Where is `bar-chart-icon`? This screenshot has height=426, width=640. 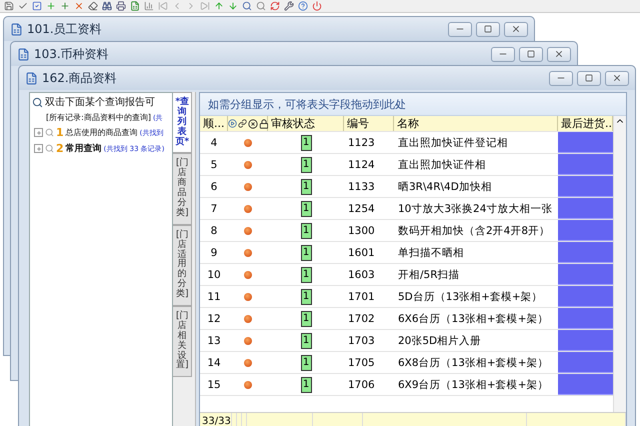
bar-chart-icon is located at coordinates (149, 6).